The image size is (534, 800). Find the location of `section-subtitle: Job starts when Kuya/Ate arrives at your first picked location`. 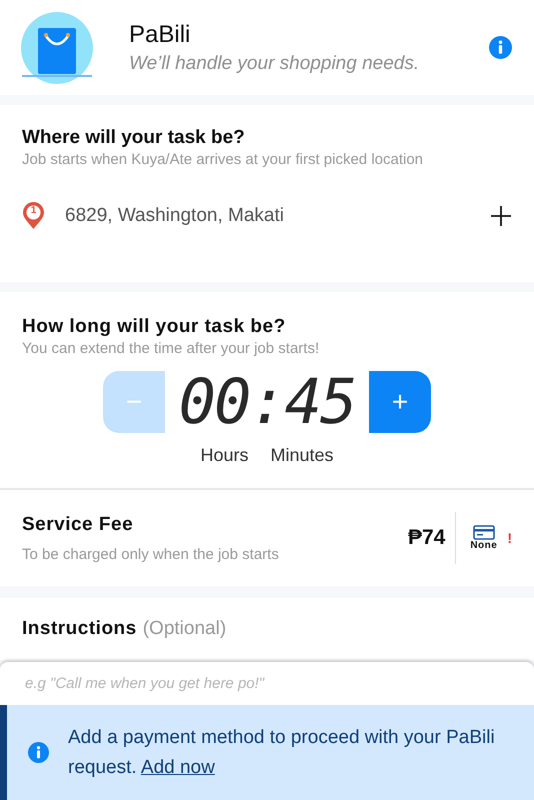

section-subtitle: Job starts when Kuya/Ate arrives at your first picked location is located at coordinates (223, 159).